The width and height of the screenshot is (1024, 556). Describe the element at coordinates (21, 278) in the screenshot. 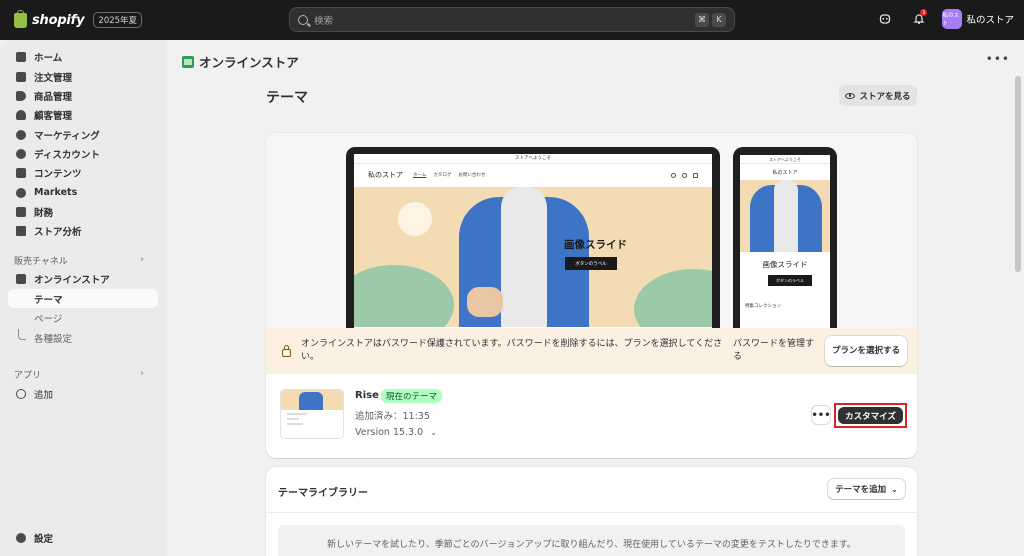

I see `store-icon` at that location.